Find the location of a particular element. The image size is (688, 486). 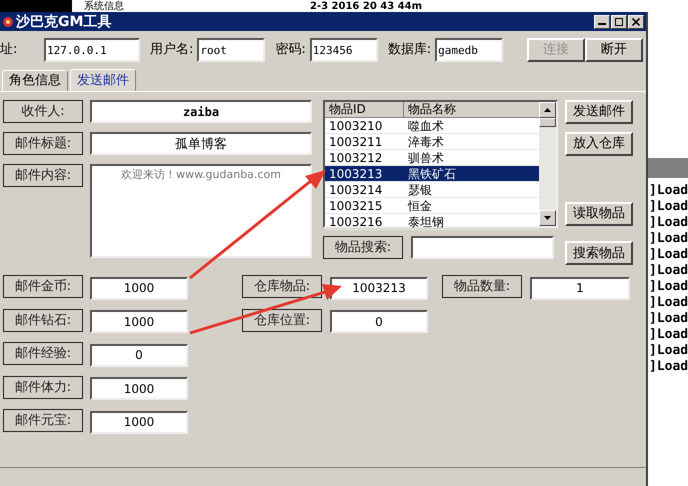

column-header: 物品ID is located at coordinates (364, 110).